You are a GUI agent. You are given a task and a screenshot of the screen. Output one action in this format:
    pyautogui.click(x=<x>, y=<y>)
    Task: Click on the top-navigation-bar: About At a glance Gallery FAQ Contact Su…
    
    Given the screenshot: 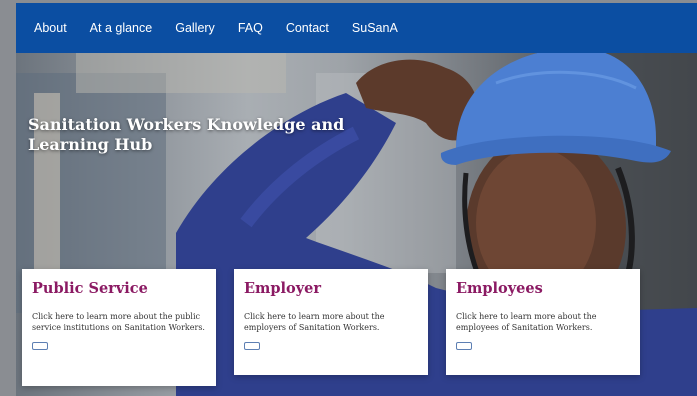 What is the action you would take?
    pyautogui.click(x=356, y=28)
    